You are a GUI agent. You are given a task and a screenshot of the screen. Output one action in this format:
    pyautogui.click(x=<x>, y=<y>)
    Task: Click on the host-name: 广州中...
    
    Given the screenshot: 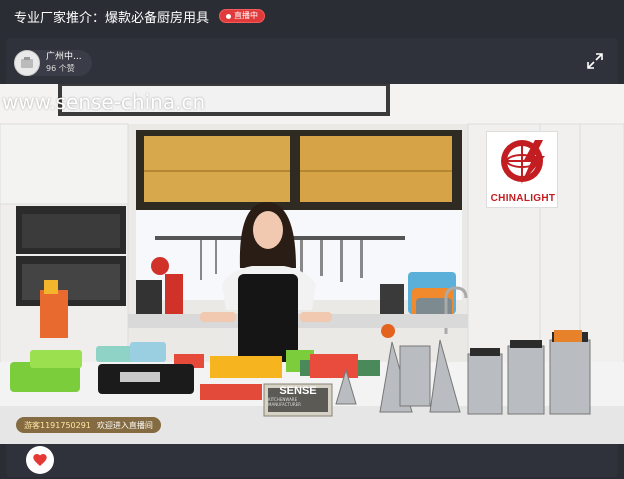 What is the action you would take?
    pyautogui.click(x=64, y=57)
    